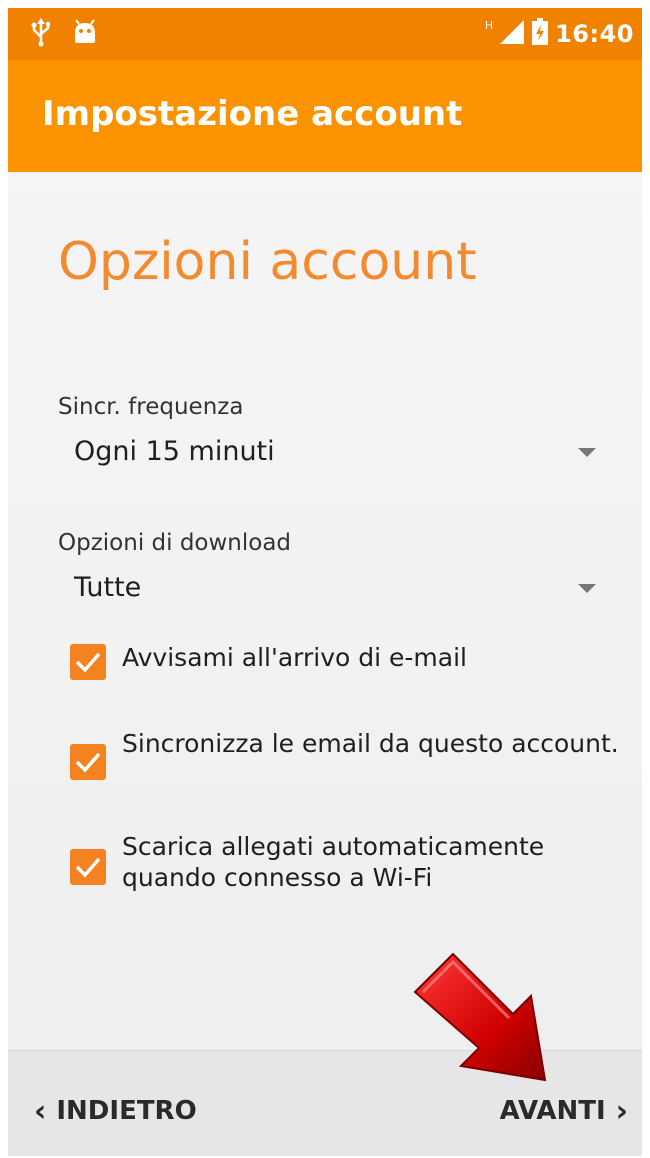 Image resolution: width=650 pixels, height=1158 pixels. What do you see at coordinates (594, 34) in the screenshot?
I see `clock-time: 16:40` at bounding box center [594, 34].